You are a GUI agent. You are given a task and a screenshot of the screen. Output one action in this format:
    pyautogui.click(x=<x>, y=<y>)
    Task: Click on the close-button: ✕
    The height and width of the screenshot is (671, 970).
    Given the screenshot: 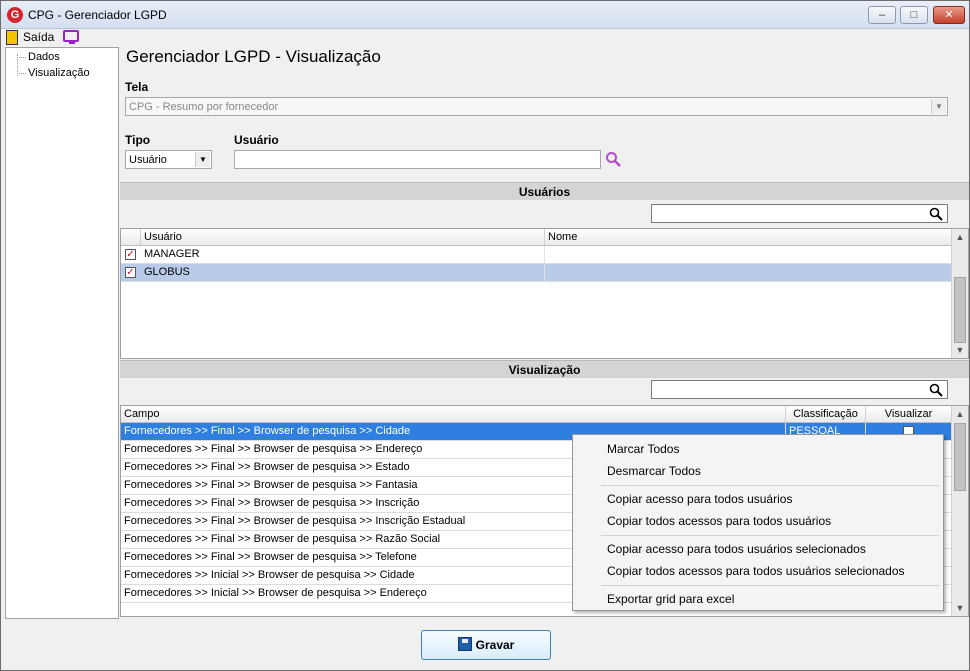 What is the action you would take?
    pyautogui.click(x=949, y=15)
    